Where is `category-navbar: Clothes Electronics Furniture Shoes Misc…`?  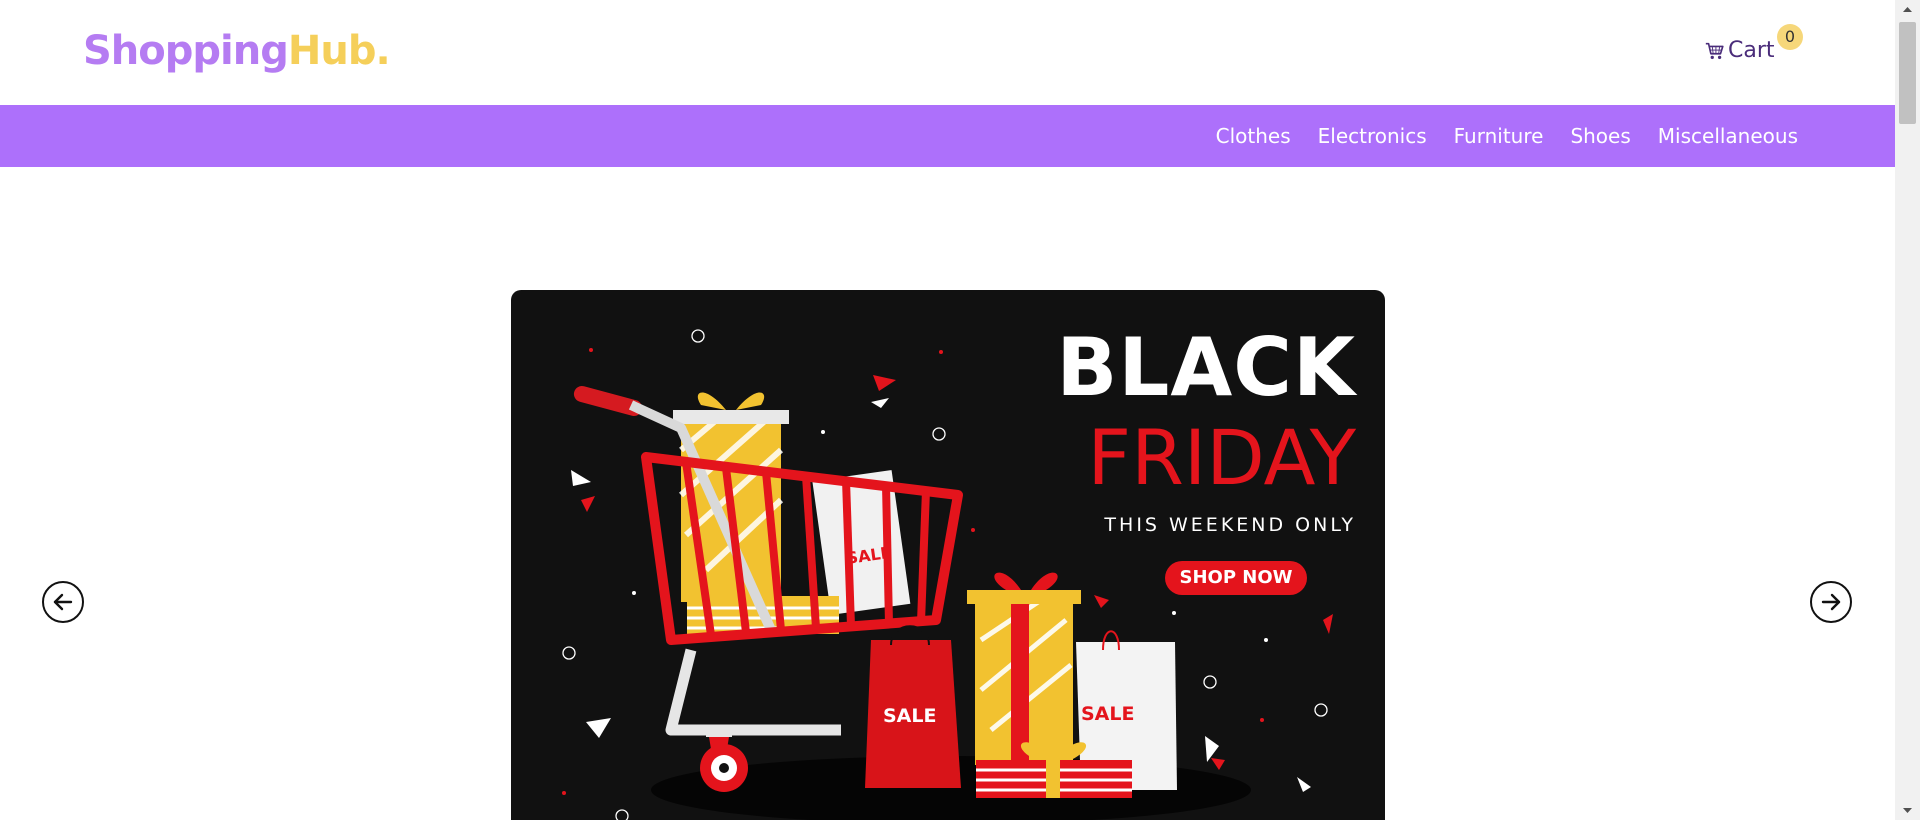 category-navbar: Clothes Electronics Furniture Shoes Misc… is located at coordinates (947, 136).